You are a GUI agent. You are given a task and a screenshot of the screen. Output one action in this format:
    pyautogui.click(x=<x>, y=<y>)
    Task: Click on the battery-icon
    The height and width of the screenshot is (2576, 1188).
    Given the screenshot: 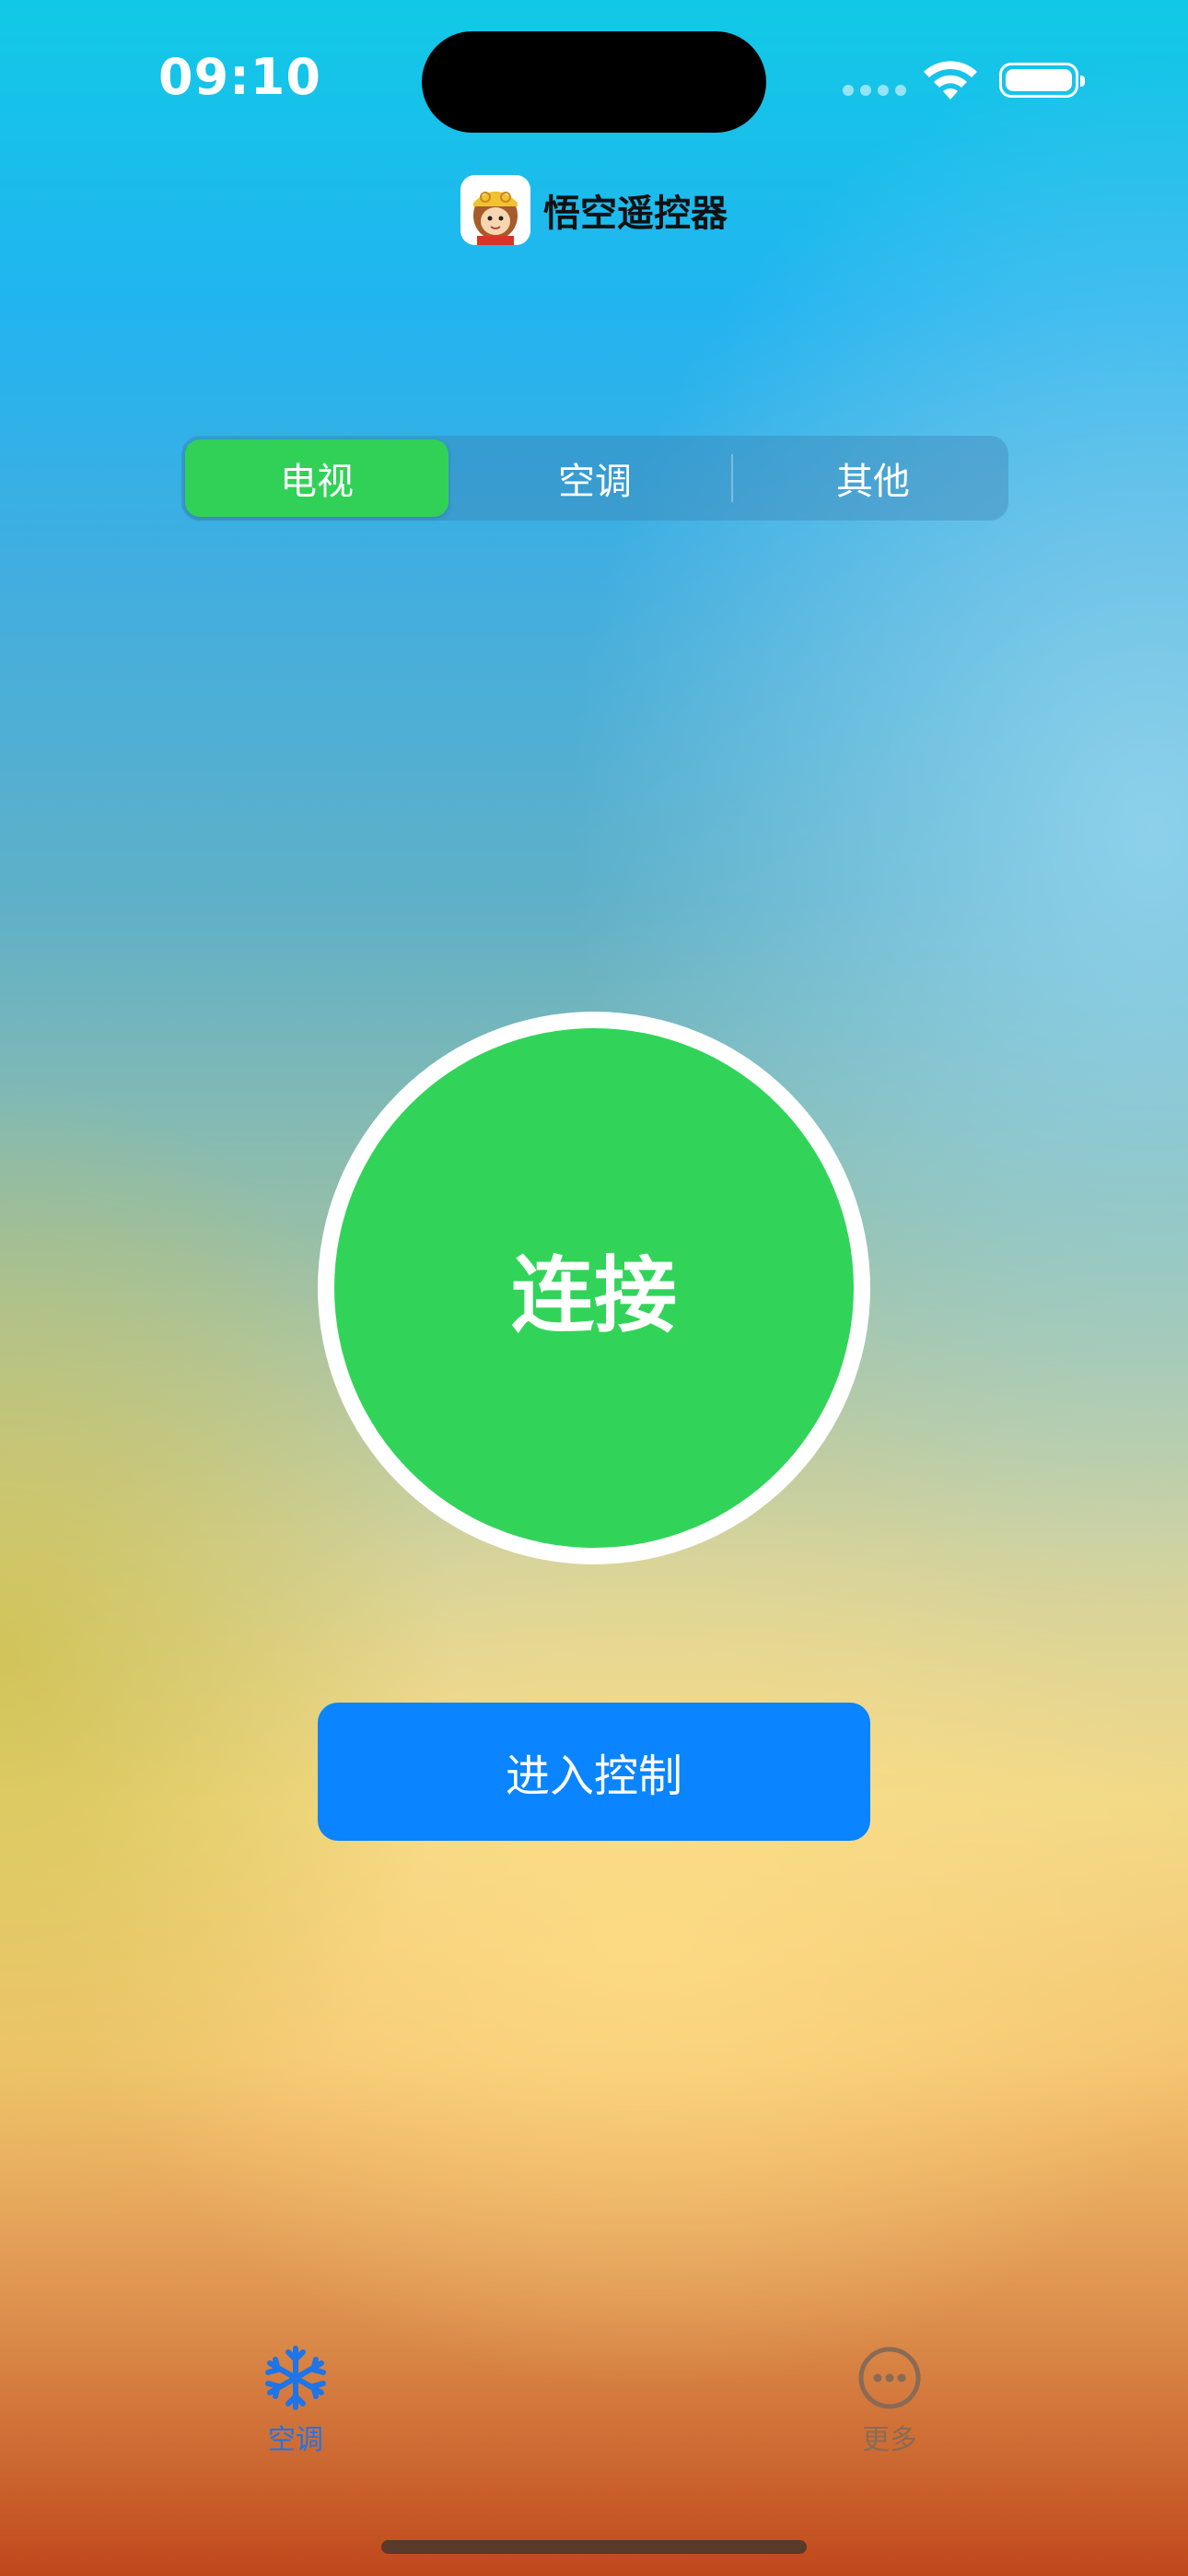 What is the action you would take?
    pyautogui.click(x=1042, y=80)
    